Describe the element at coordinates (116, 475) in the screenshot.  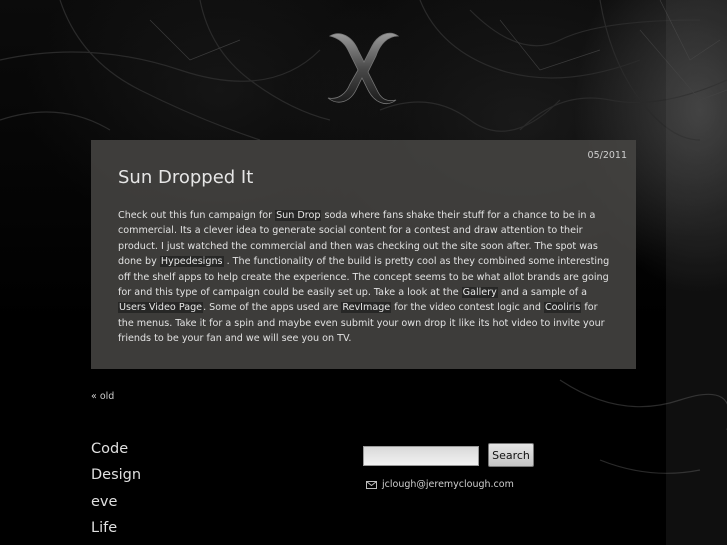
I see `category-link-design: Design` at that location.